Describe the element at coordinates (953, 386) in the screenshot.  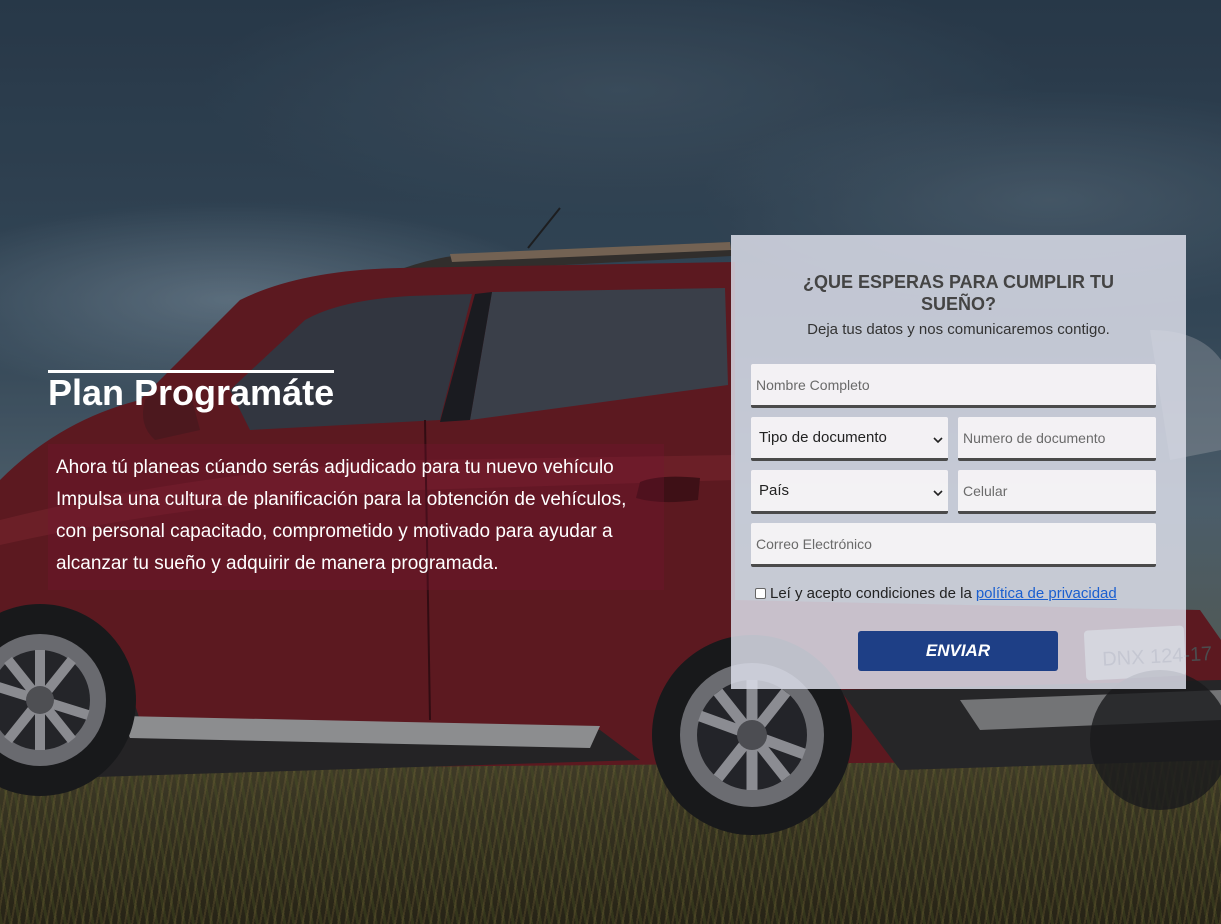
I see `full-name-input` at that location.